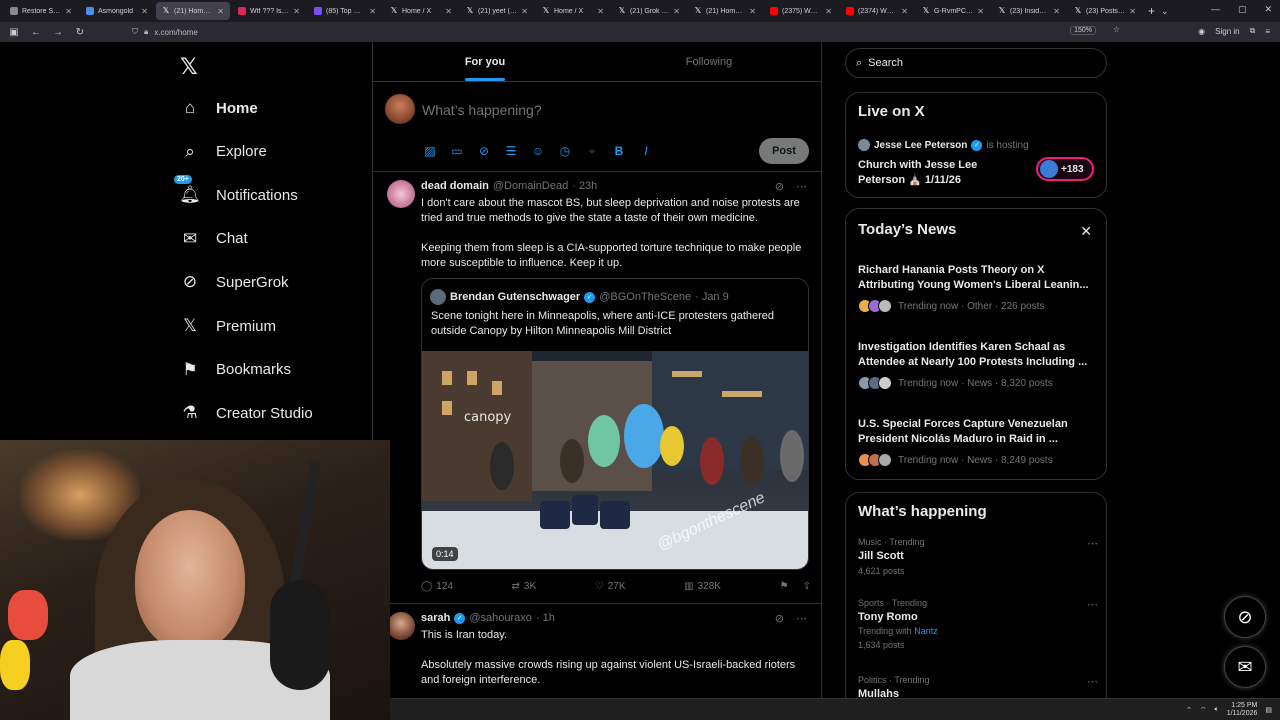 The width and height of the screenshot is (1280, 720). What do you see at coordinates (712, 297) in the screenshot?
I see `quote-time: · Jan 9` at bounding box center [712, 297].